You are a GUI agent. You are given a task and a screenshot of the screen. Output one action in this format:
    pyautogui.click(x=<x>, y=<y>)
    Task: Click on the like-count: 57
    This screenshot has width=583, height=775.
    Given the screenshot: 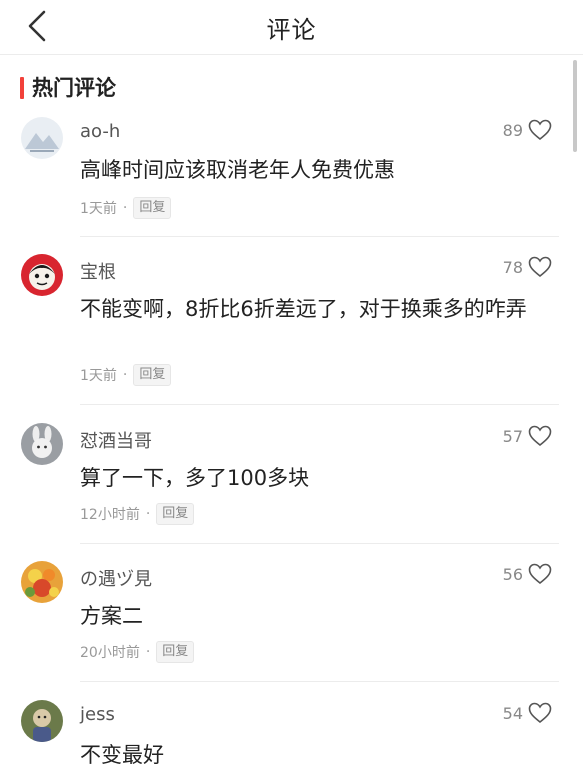 What is the action you would take?
    pyautogui.click(x=512, y=436)
    